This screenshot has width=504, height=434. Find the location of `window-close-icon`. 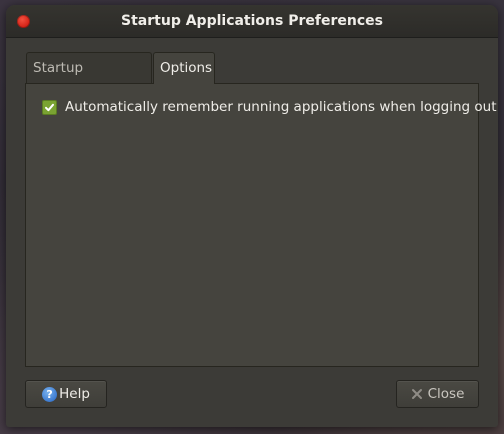

window-close-icon is located at coordinates (23, 21).